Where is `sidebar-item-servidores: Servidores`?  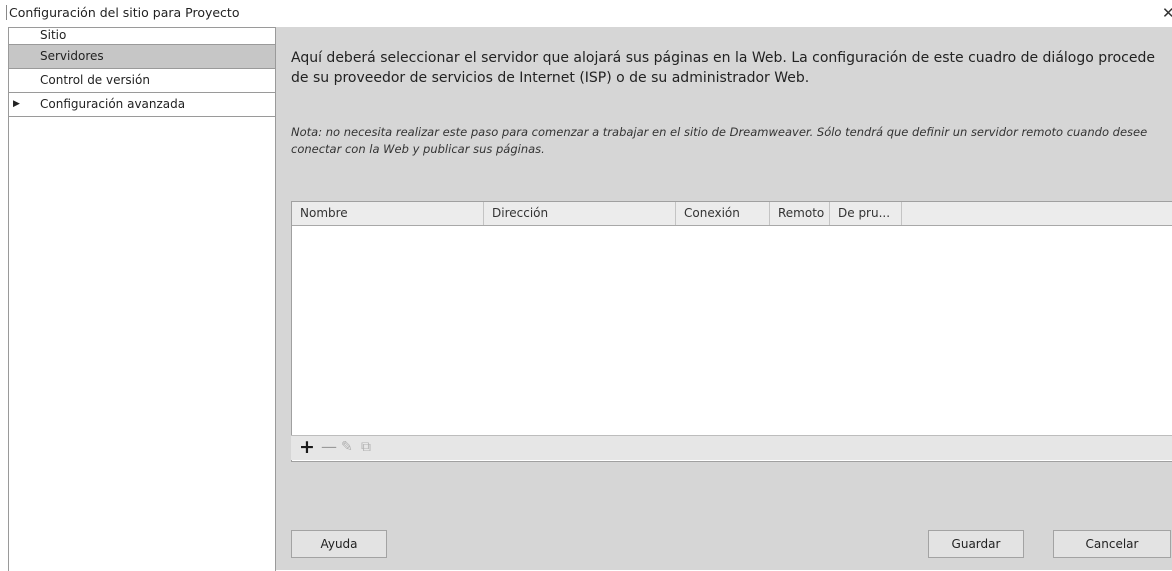
sidebar-item-servidores: Servidores is located at coordinates (142, 57).